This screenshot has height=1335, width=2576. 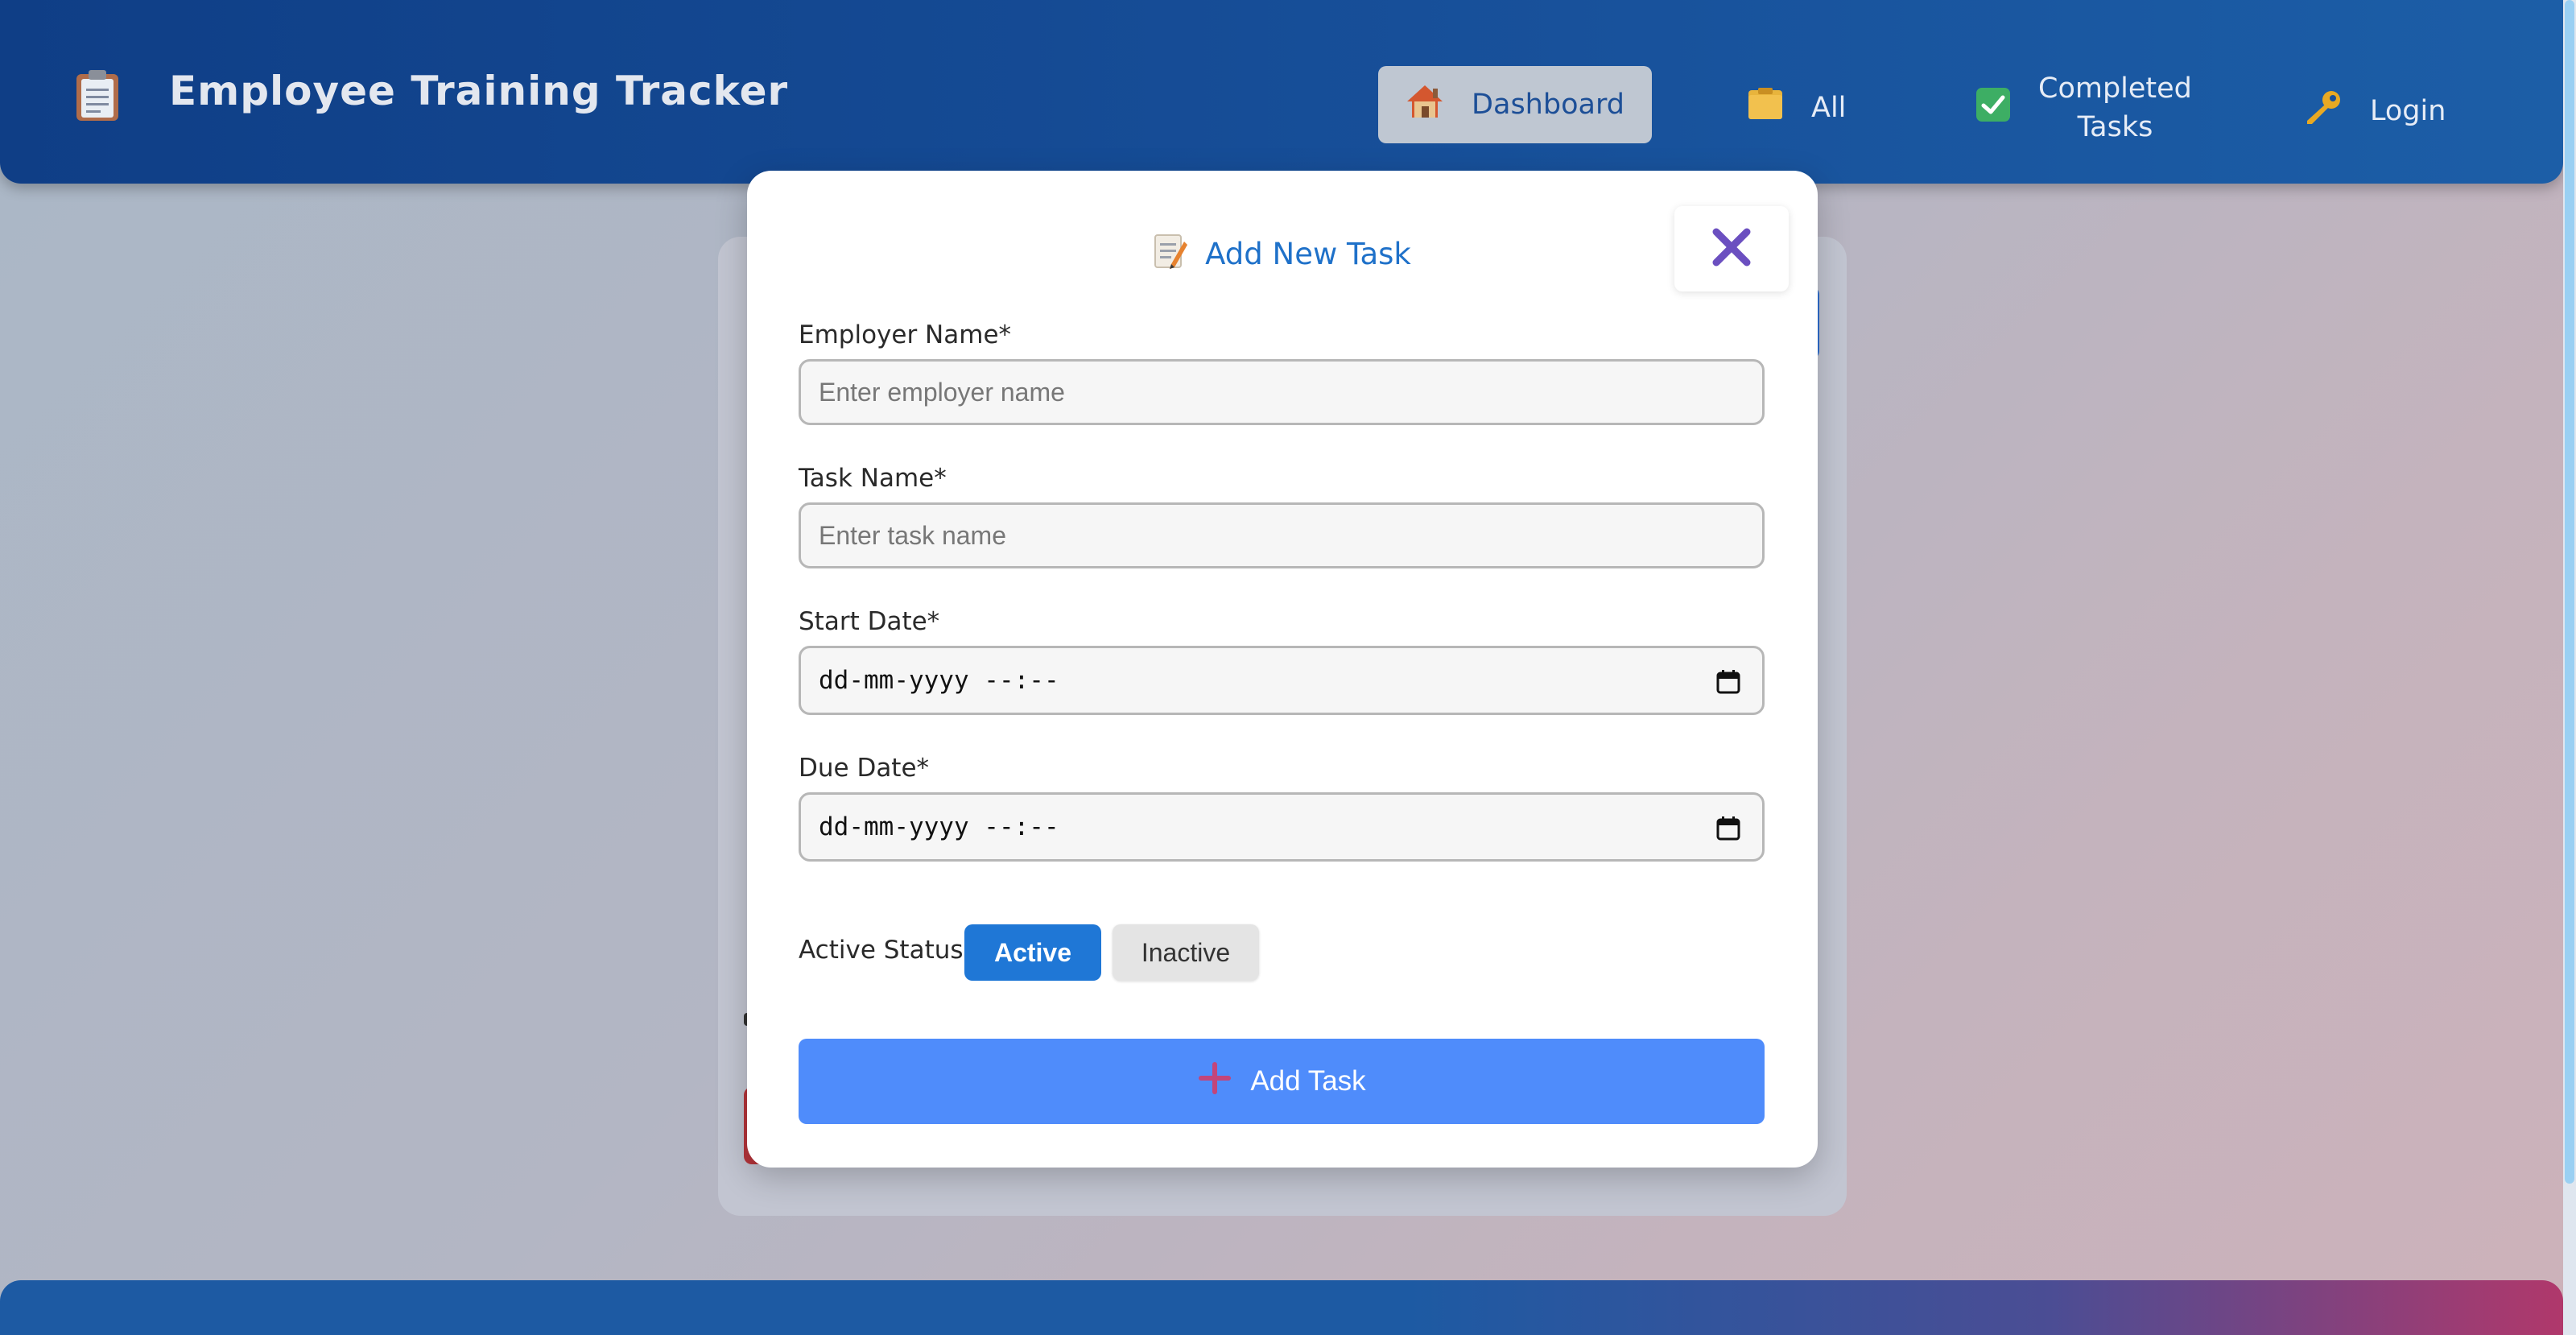 I want to click on nav-login: Login, so click(x=2376, y=111).